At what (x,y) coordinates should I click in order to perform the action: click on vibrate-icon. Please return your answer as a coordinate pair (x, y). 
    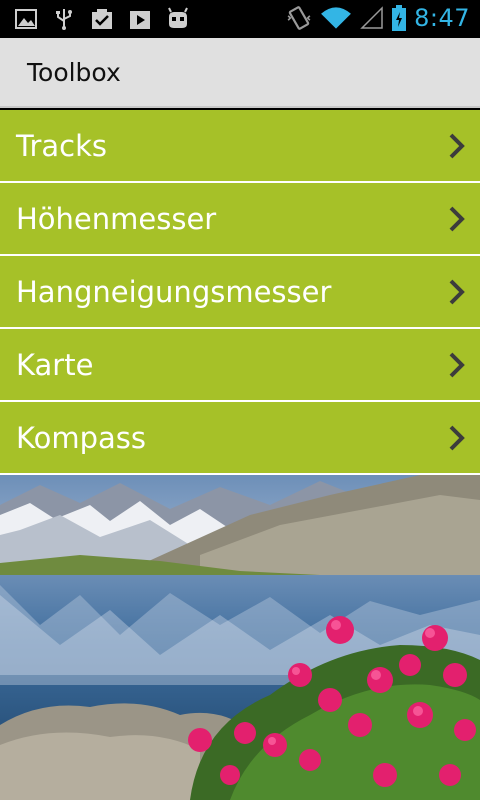
    Looking at the image, I should click on (299, 18).